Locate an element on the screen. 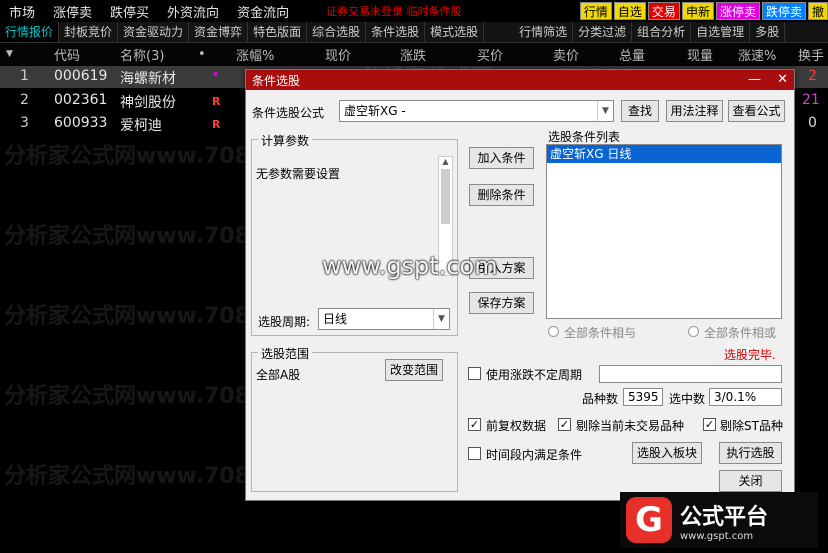 This screenshot has height=553, width=828. col-change: 涨跌 is located at coordinates (413, 54).